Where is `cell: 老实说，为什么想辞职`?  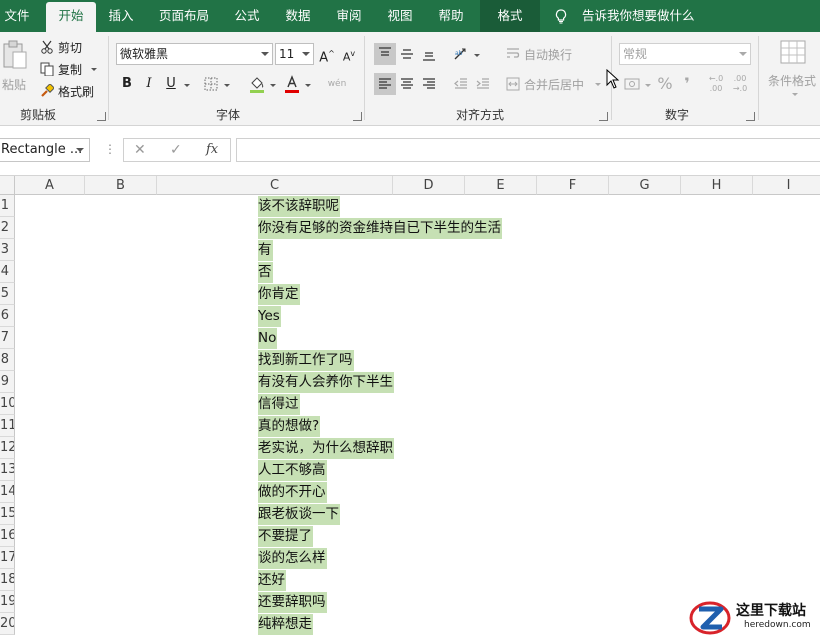 cell: 老实说，为什么想辞职 is located at coordinates (326, 448).